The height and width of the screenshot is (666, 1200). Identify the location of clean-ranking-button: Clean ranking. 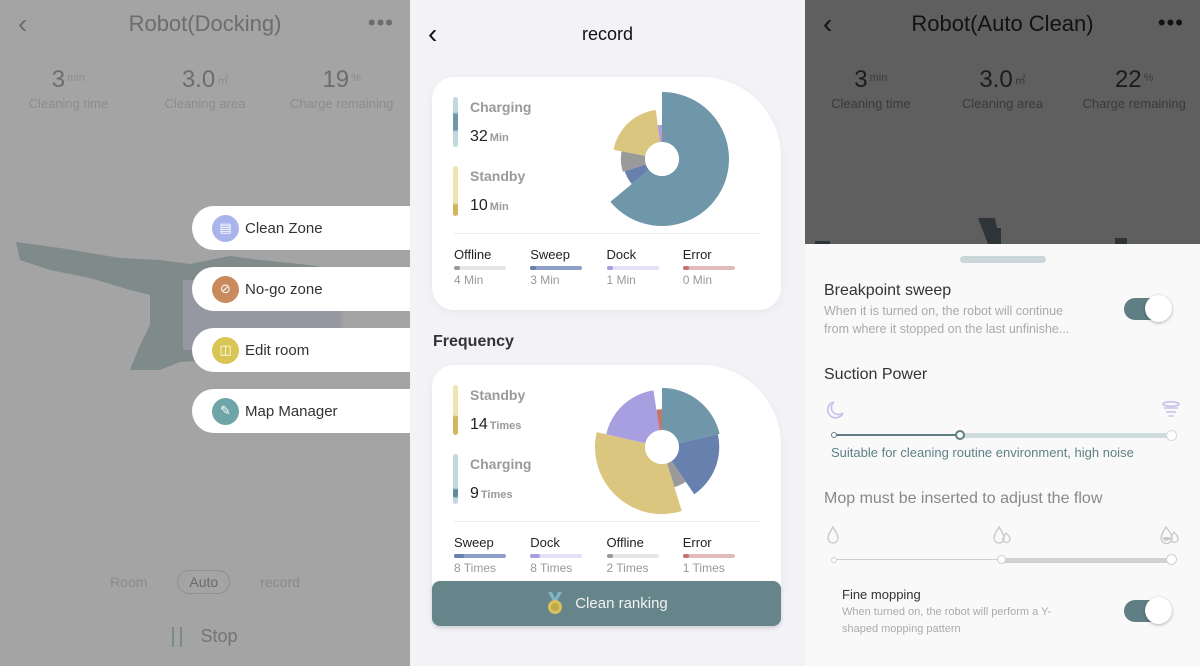
(606, 603).